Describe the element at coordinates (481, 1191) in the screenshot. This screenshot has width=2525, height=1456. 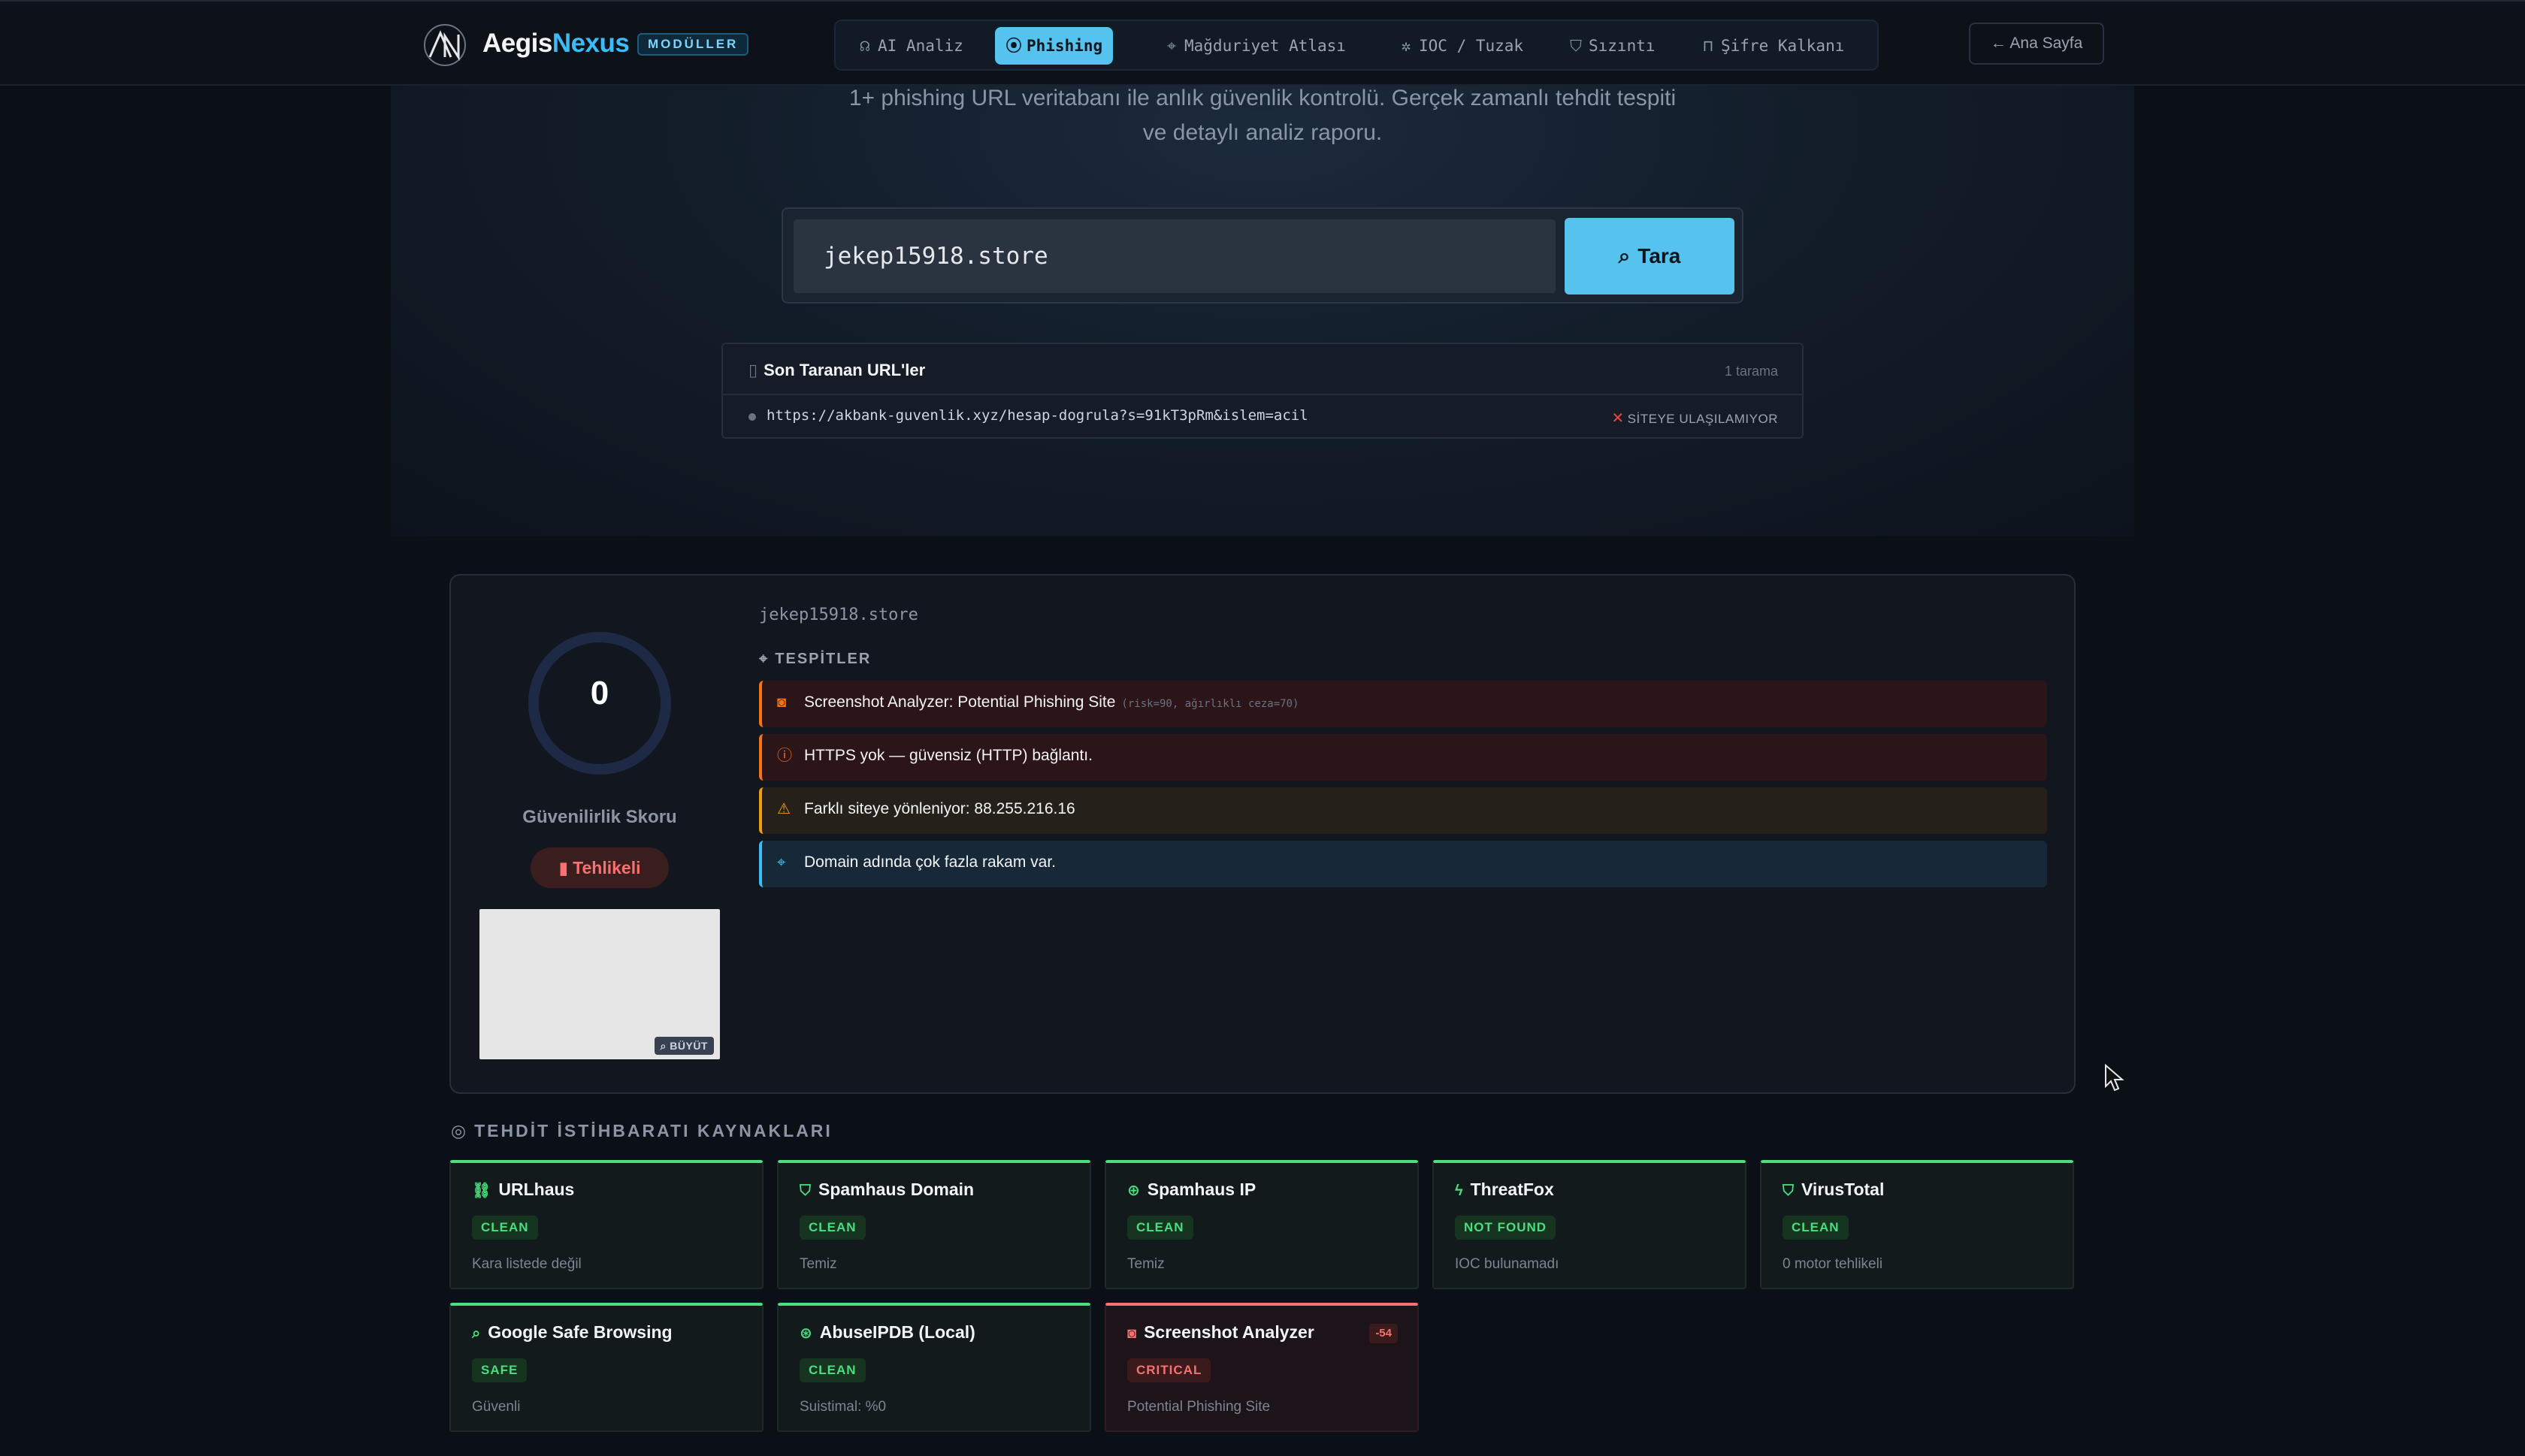
I see `link-icon: ⛓` at that location.